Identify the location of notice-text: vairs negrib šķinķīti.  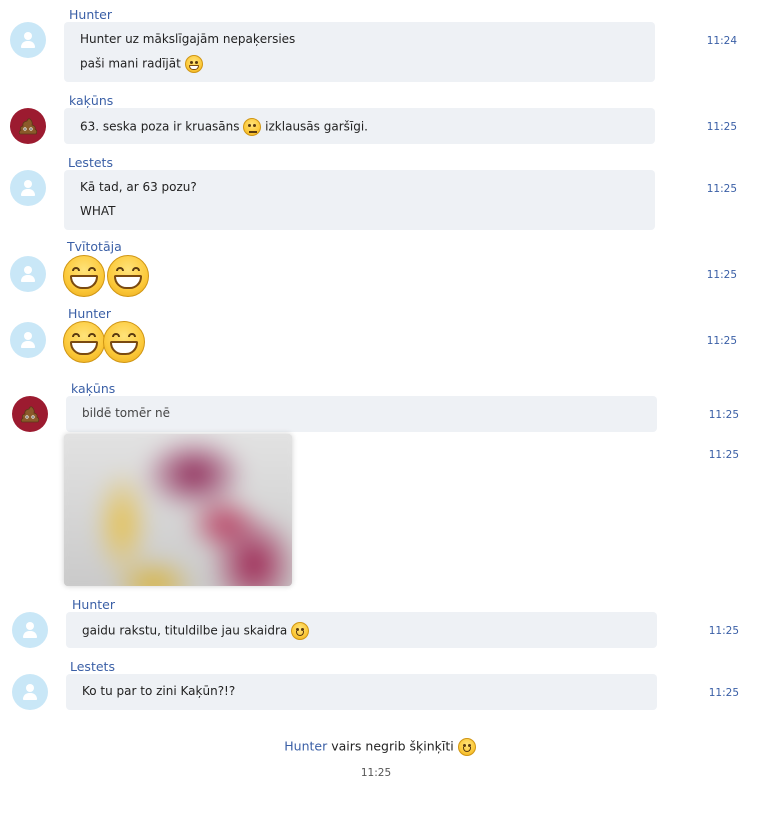
(392, 746).